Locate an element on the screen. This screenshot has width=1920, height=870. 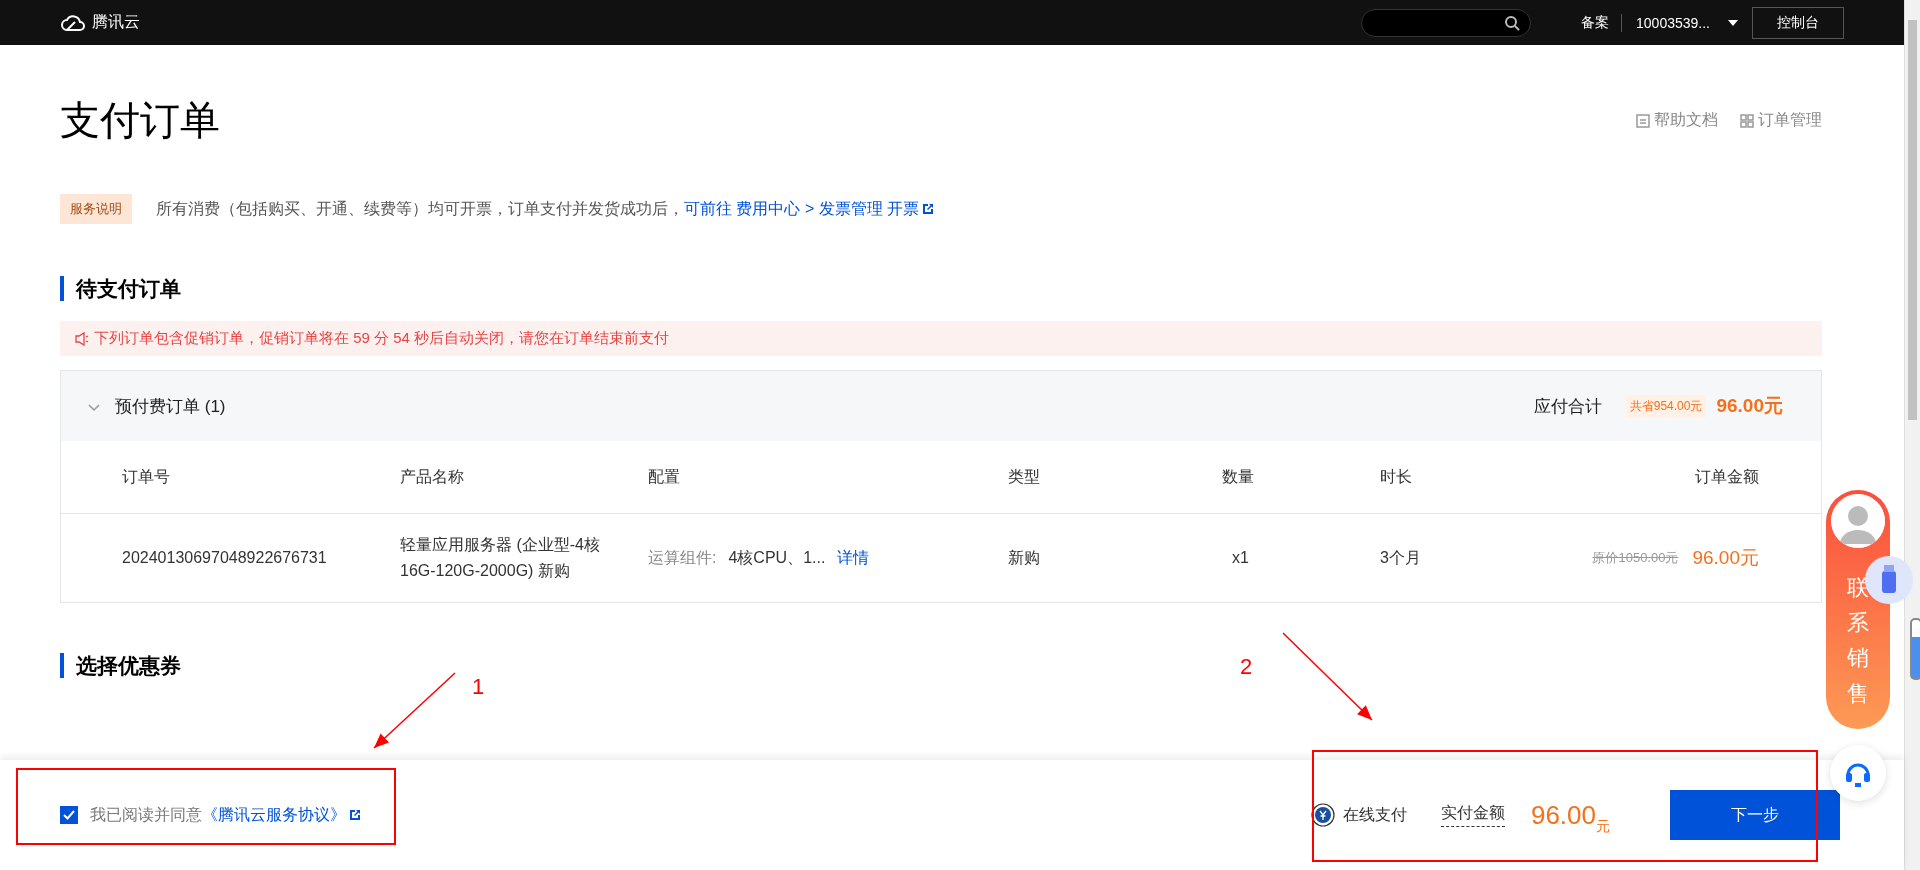
invoice-link: 可前往 费用中心 > 发票管理 开票 is located at coordinates (802, 209).